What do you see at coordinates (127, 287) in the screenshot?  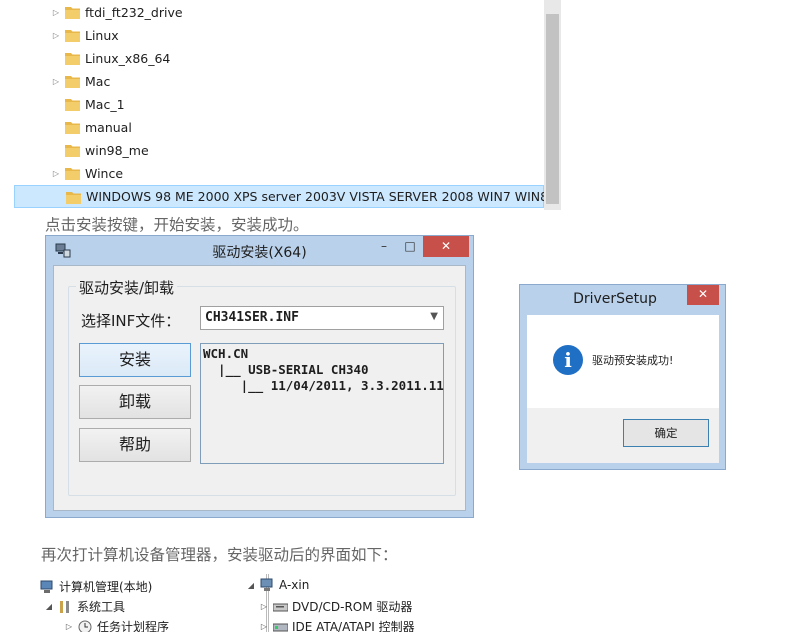 I see `group-label: 驱动安装/卸载` at bounding box center [127, 287].